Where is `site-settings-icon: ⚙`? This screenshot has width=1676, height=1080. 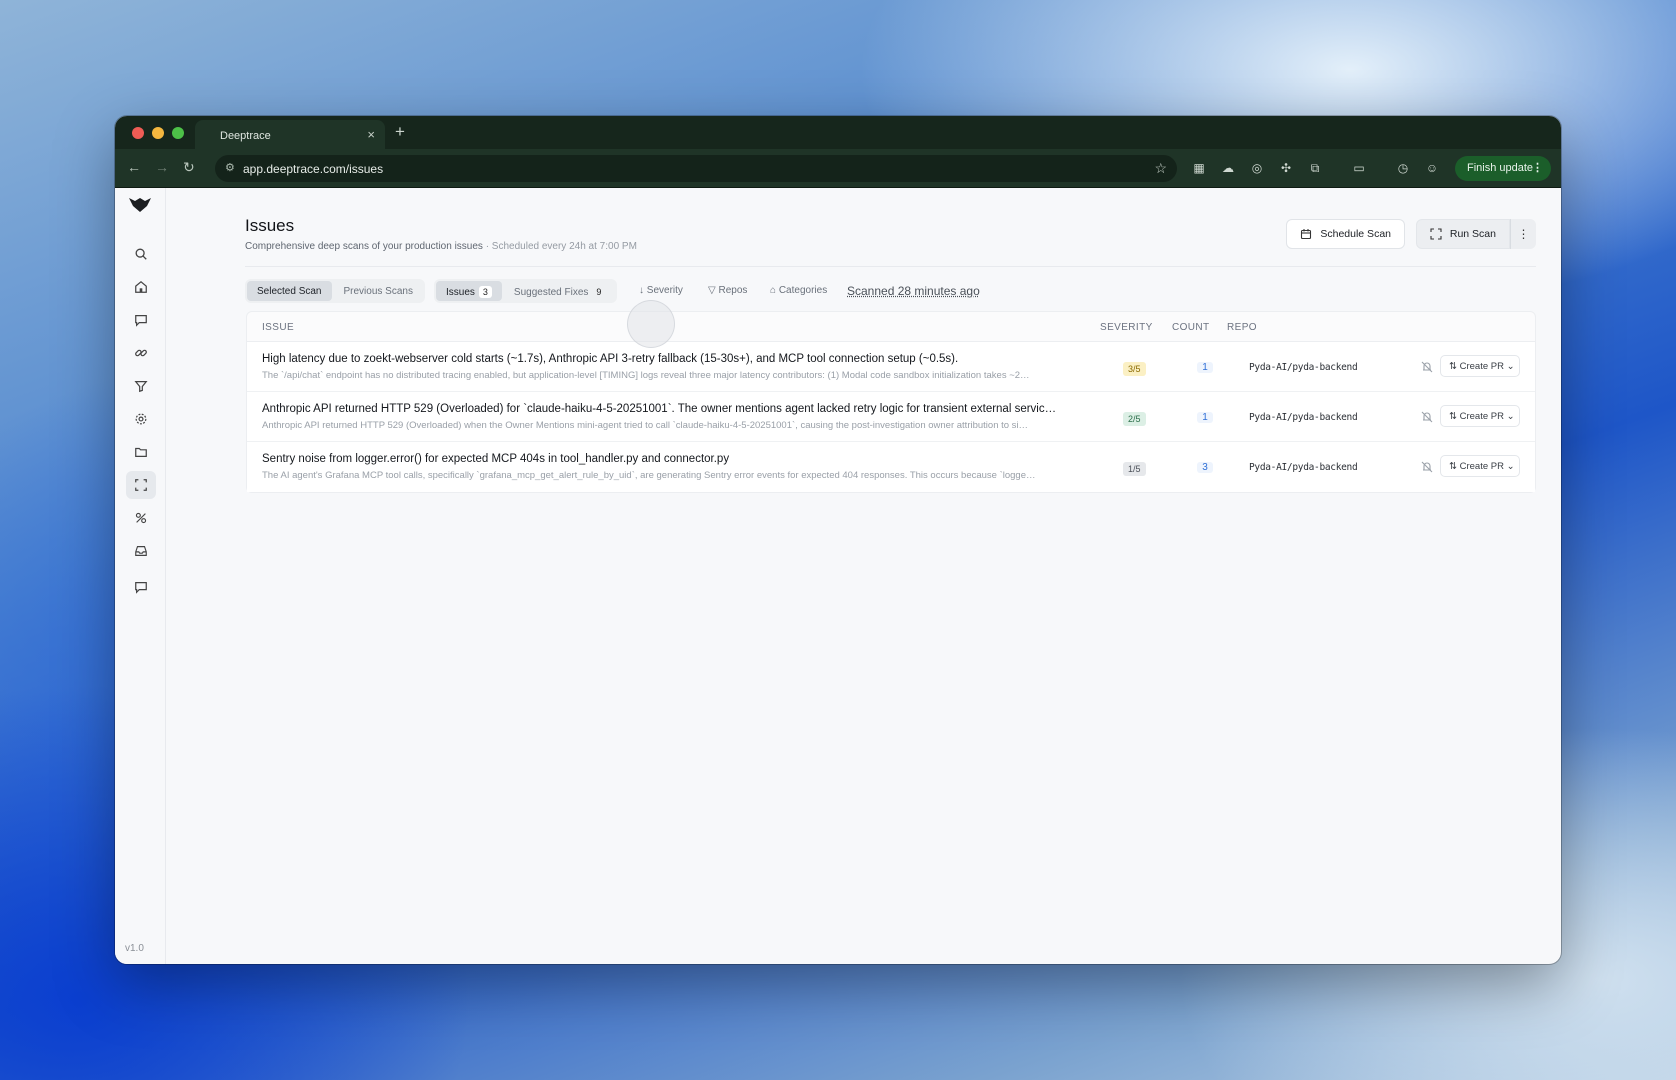 site-settings-icon: ⚙ is located at coordinates (230, 167).